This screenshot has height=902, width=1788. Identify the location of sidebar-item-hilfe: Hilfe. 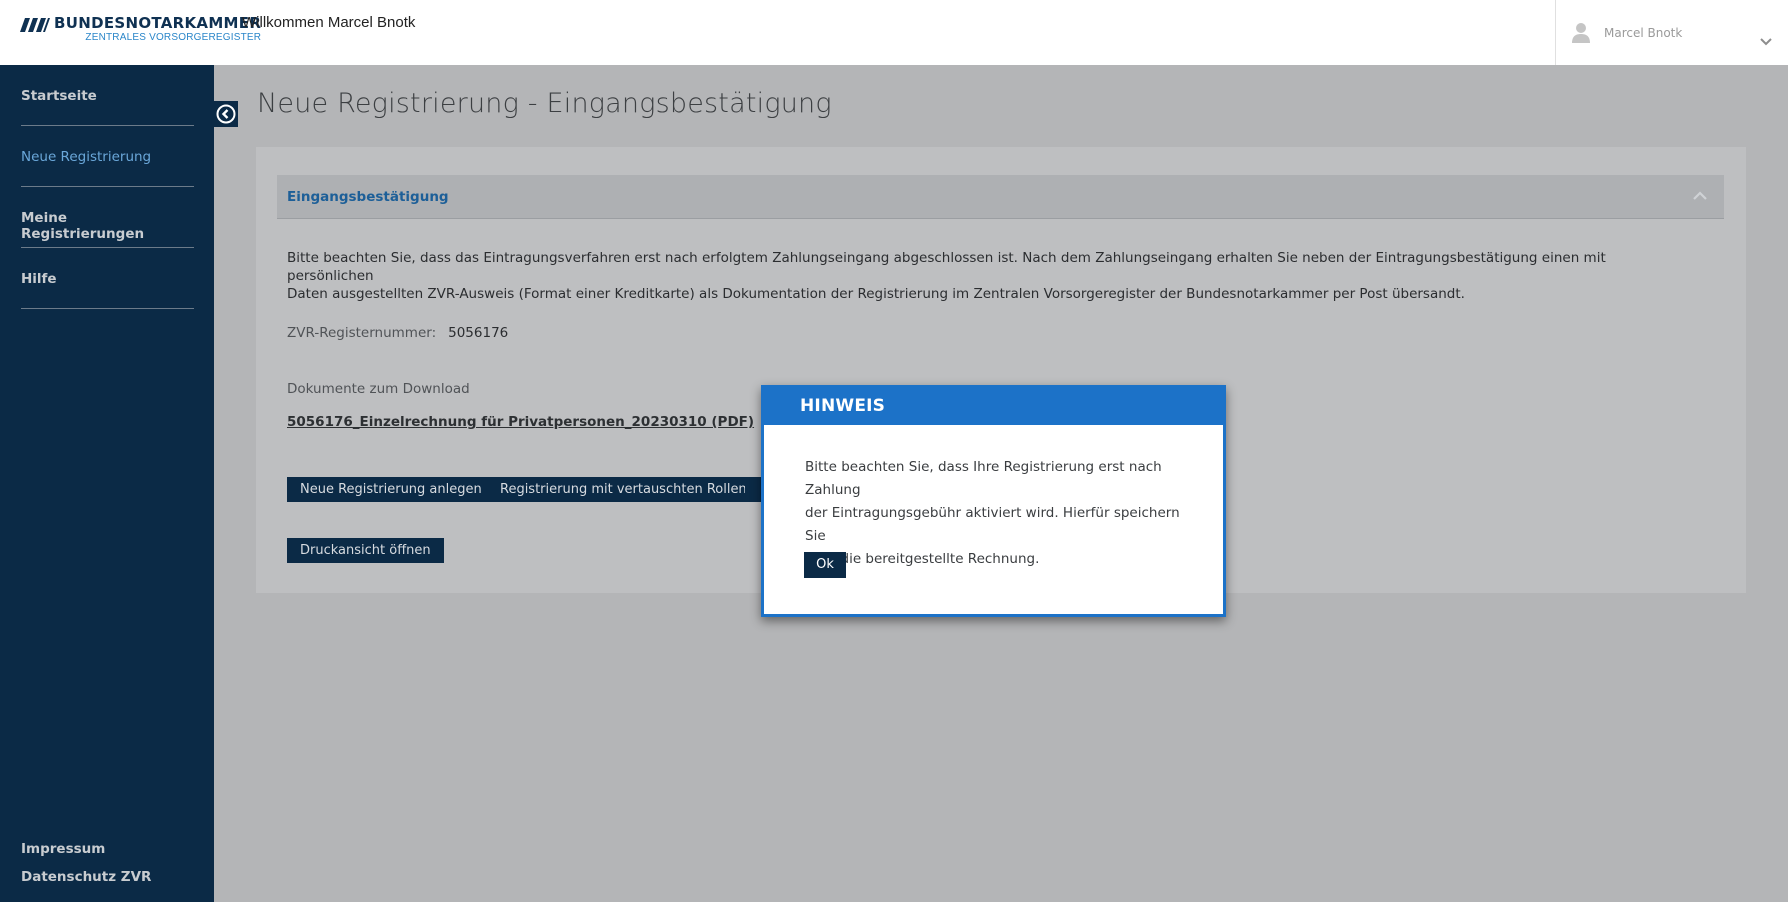
(107, 278).